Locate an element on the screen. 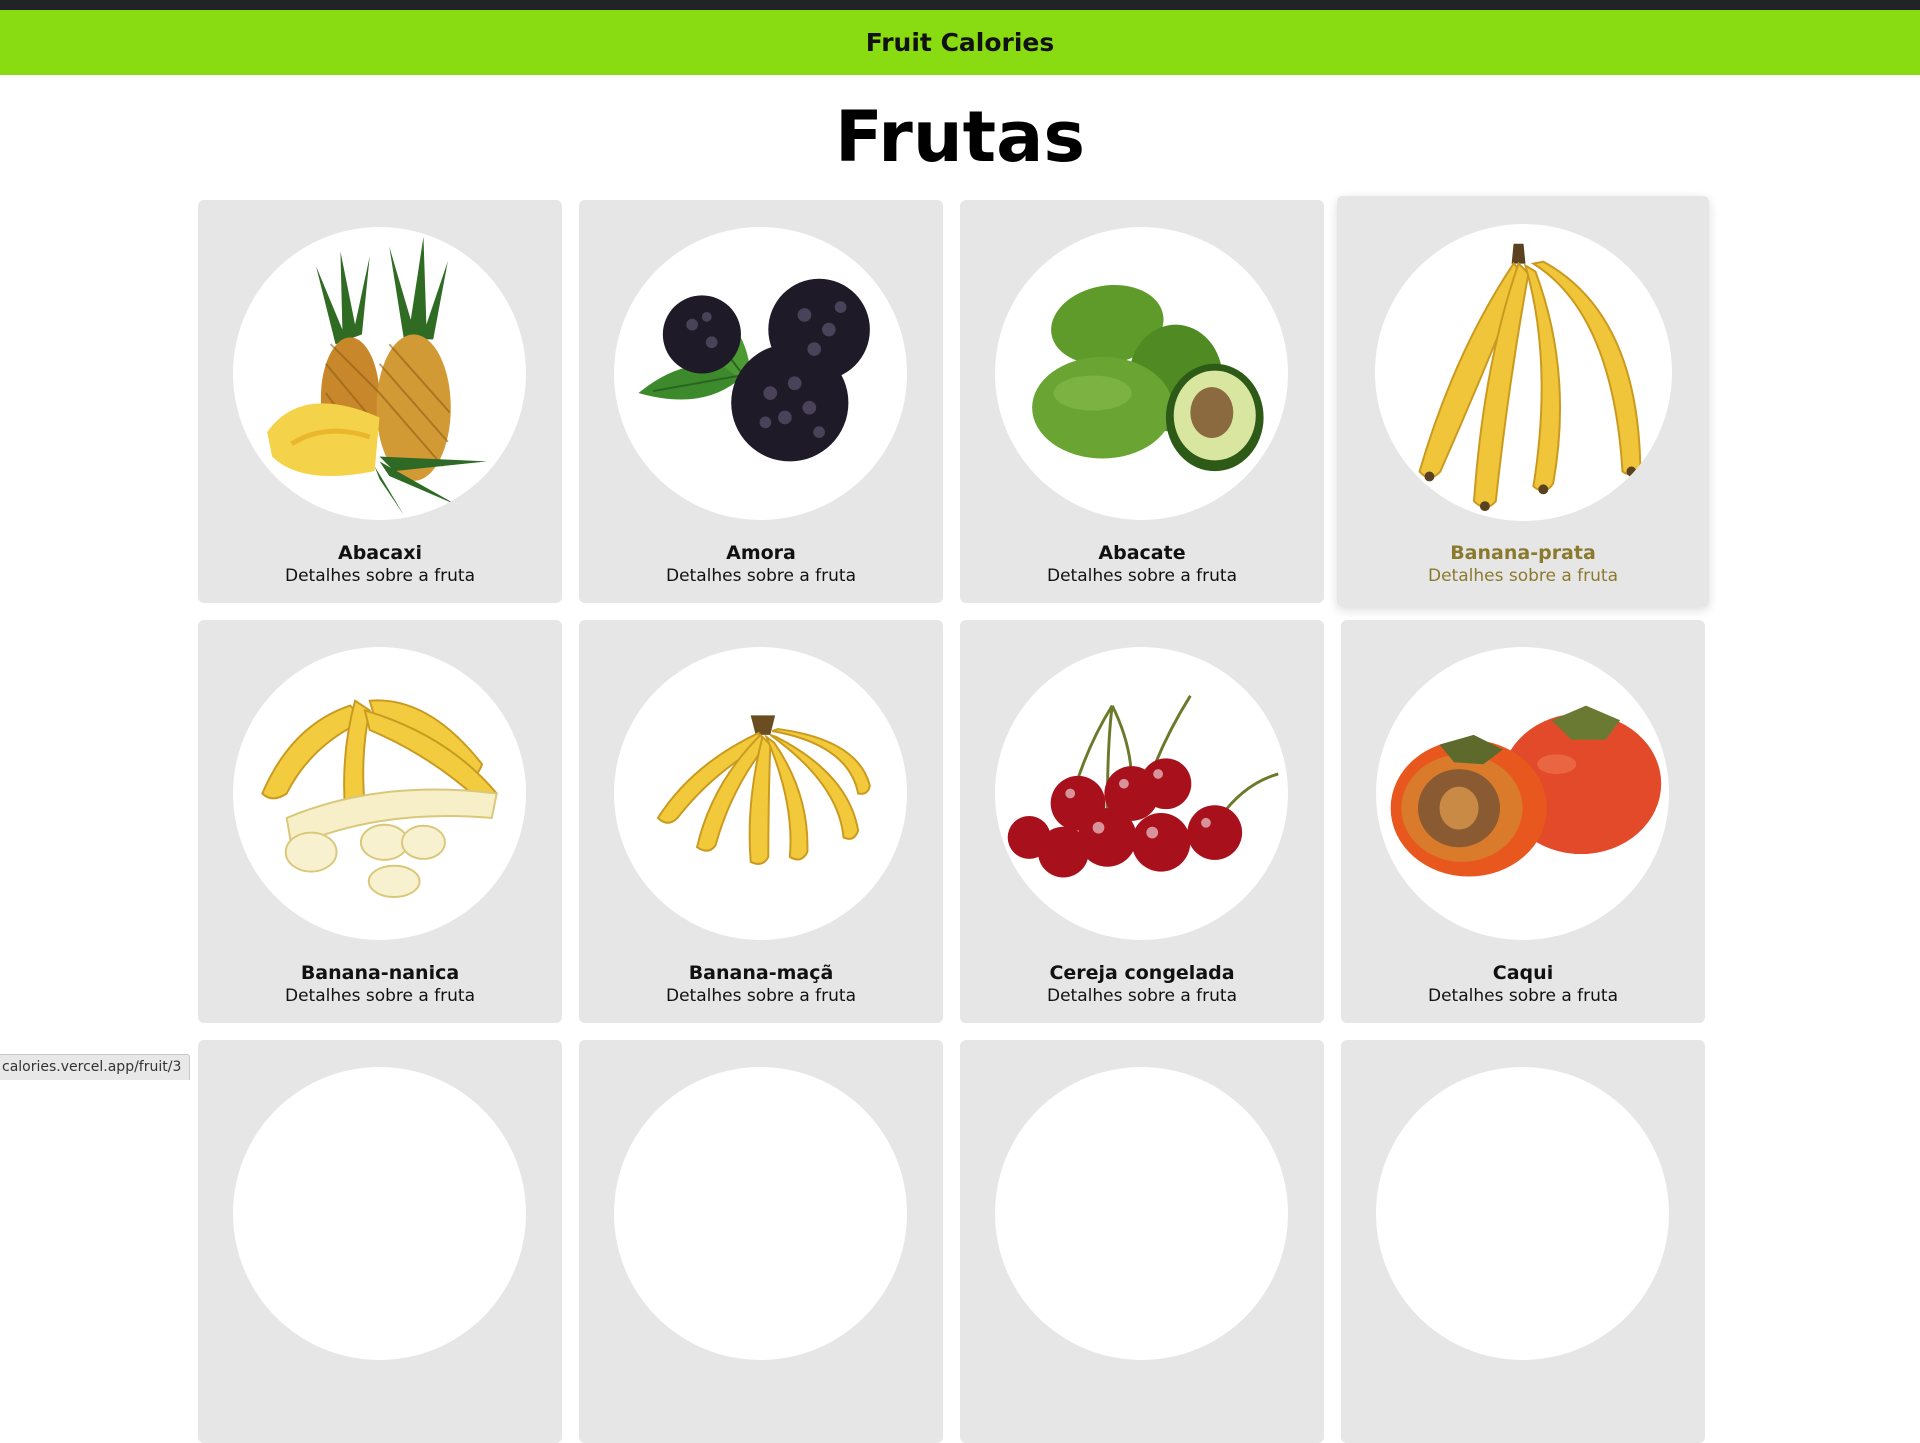 Image resolution: width=1920 pixels, height=1443 pixels. cherries-icon is located at coordinates (1141, 793).